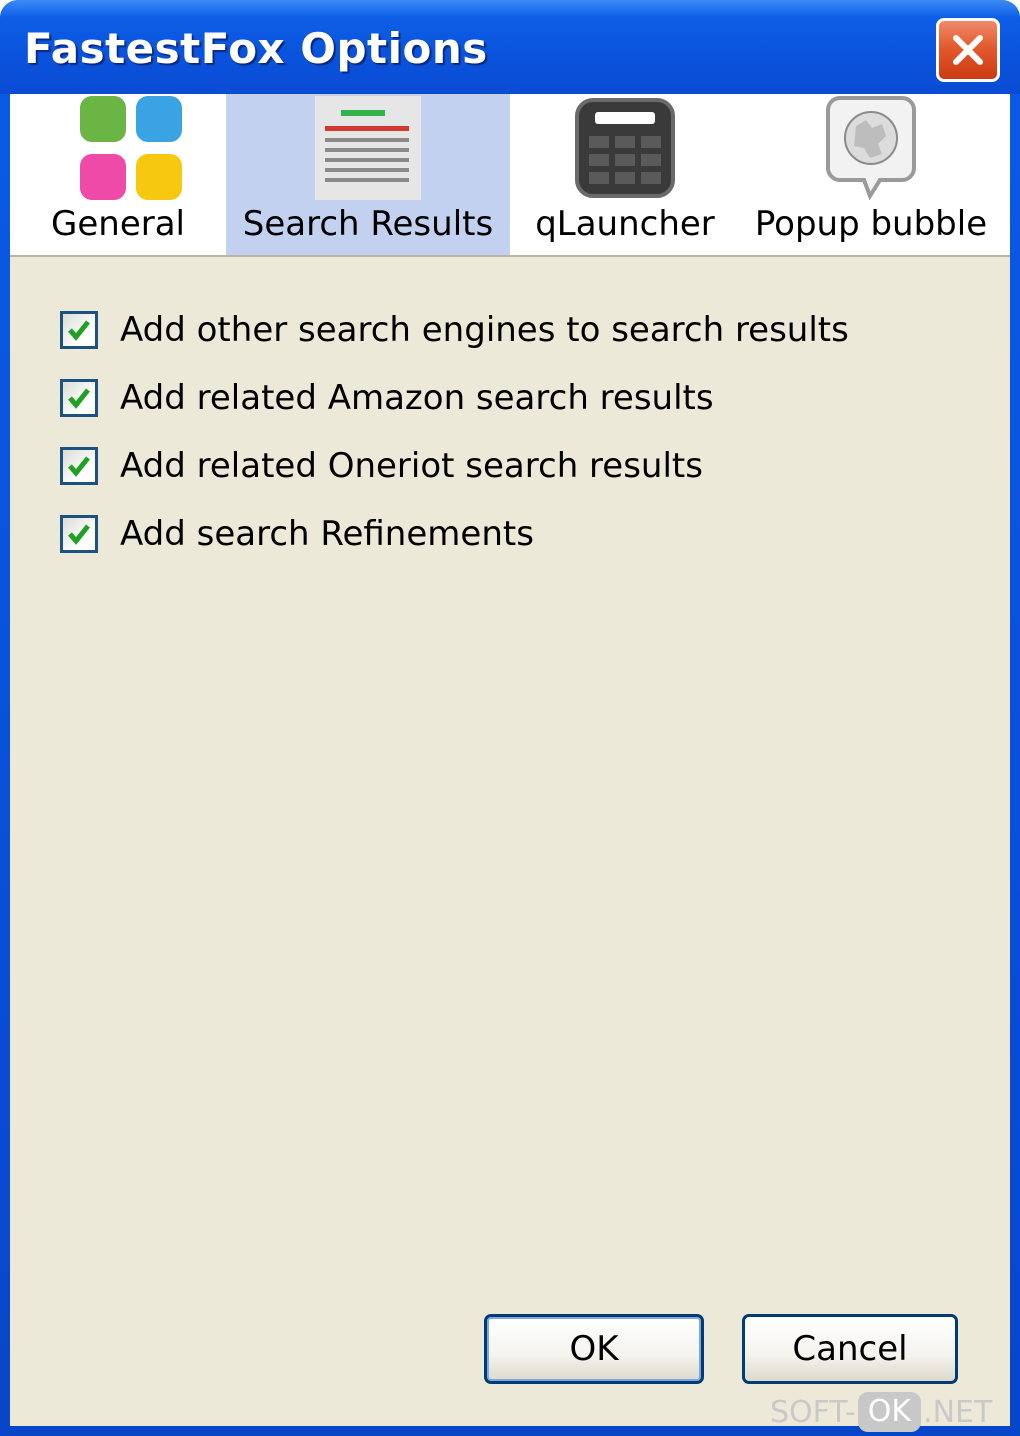 This screenshot has height=1436, width=1020. I want to click on title-bar: FastestFox Options, so click(510, 47).